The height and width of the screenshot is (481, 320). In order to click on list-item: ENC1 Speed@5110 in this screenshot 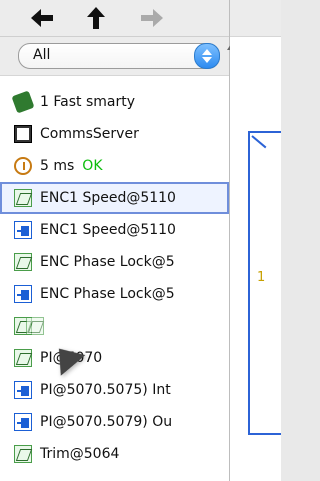, I will do `click(114, 230)`.